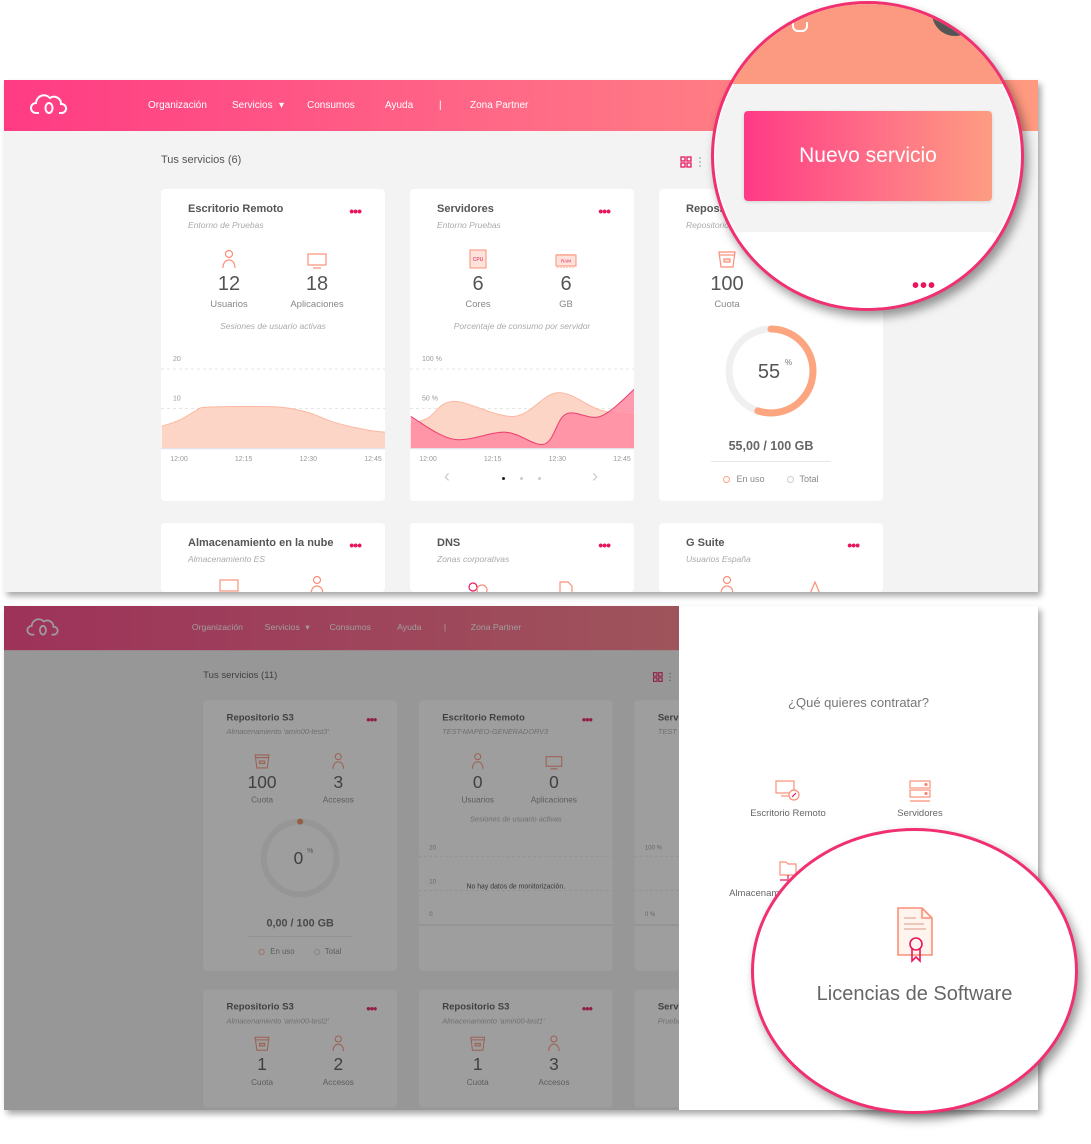 The image size is (1091, 1144). What do you see at coordinates (179, 459) in the screenshot?
I see `x-tick-label: 12:00` at bounding box center [179, 459].